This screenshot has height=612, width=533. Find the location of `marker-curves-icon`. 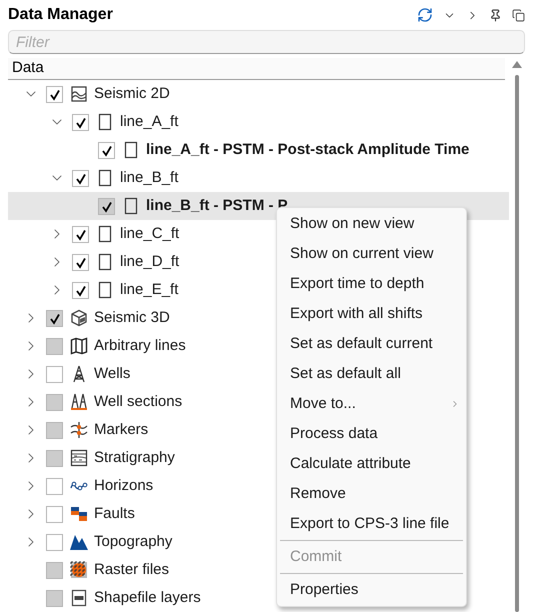

marker-curves-icon is located at coordinates (79, 430).